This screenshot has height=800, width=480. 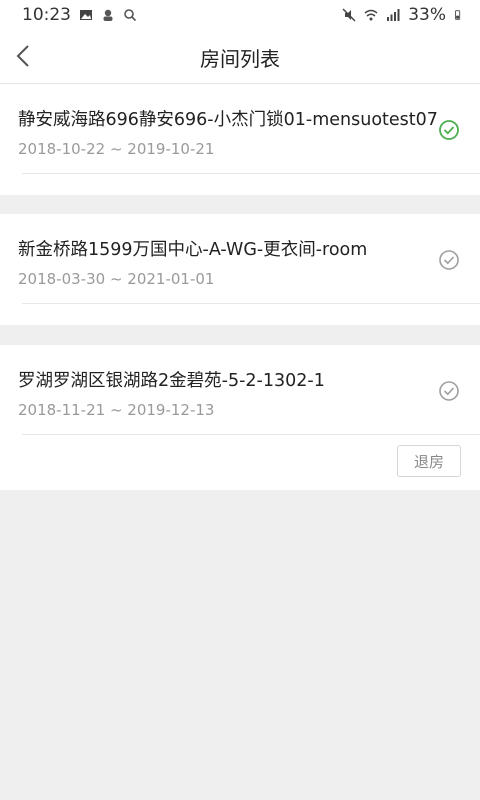 What do you see at coordinates (393, 15) in the screenshot?
I see `signal-icon` at bounding box center [393, 15].